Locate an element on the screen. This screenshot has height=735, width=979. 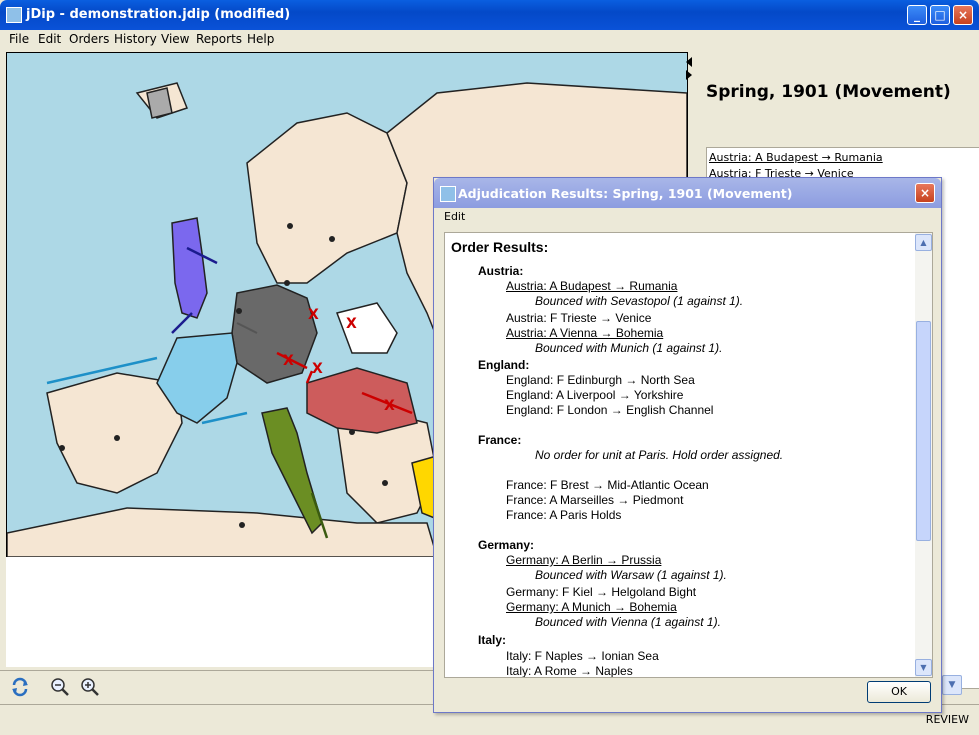
dialog-close-button: × is located at coordinates (925, 193).